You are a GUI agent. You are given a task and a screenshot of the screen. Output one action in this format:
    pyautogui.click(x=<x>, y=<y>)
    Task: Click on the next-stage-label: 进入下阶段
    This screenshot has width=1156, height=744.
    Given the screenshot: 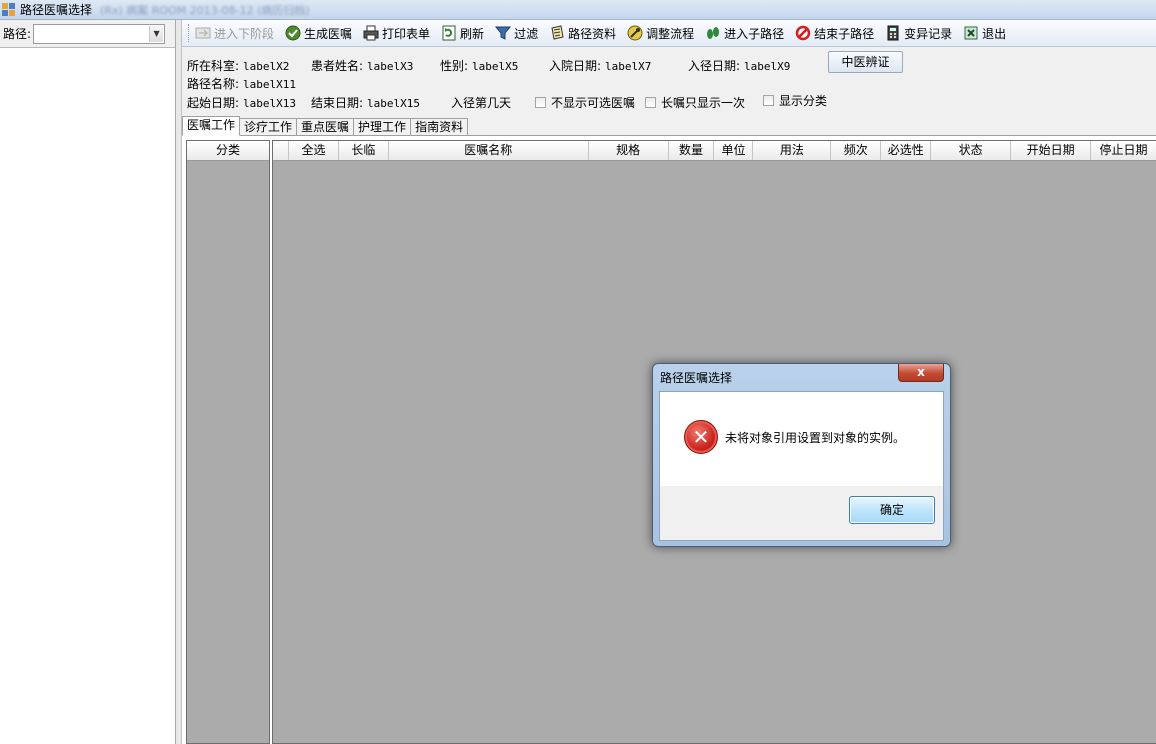 What is the action you would take?
    pyautogui.click(x=244, y=33)
    